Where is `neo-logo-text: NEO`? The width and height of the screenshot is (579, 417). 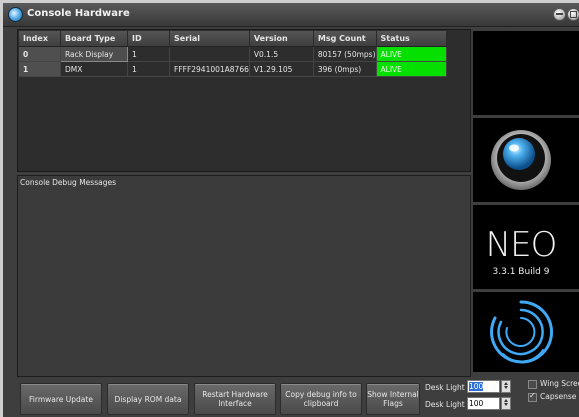 neo-logo-text: NEO is located at coordinates (521, 245).